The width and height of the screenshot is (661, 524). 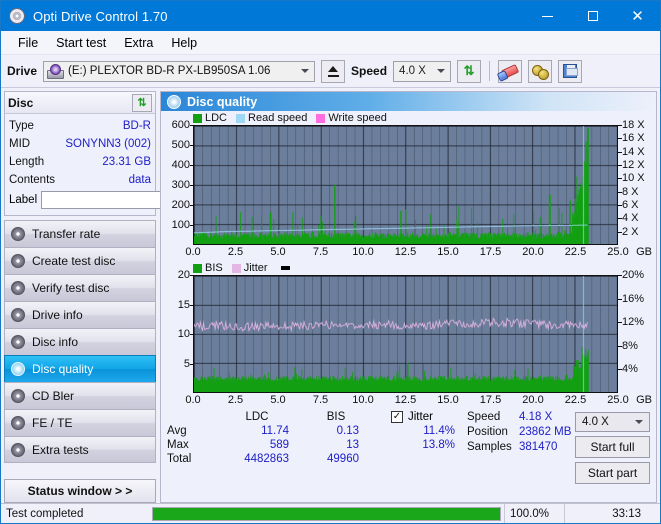 What do you see at coordinates (351, 118) in the screenshot?
I see `legend-item-write-speed: Write speed` at bounding box center [351, 118].